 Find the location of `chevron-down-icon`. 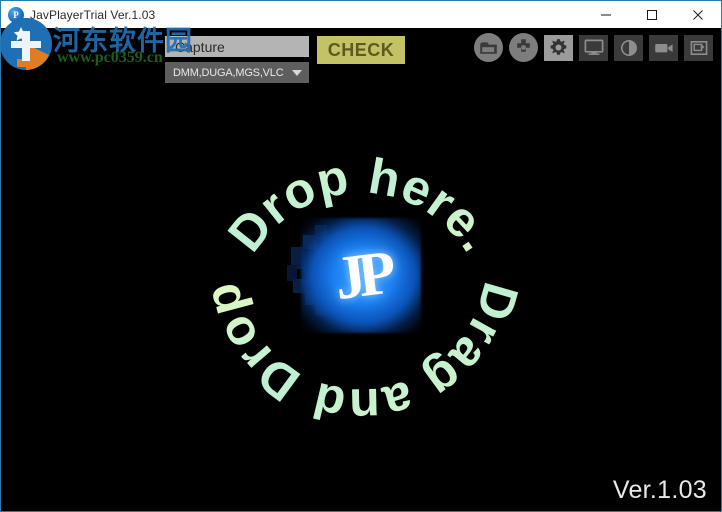

chevron-down-icon is located at coordinates (297, 72).